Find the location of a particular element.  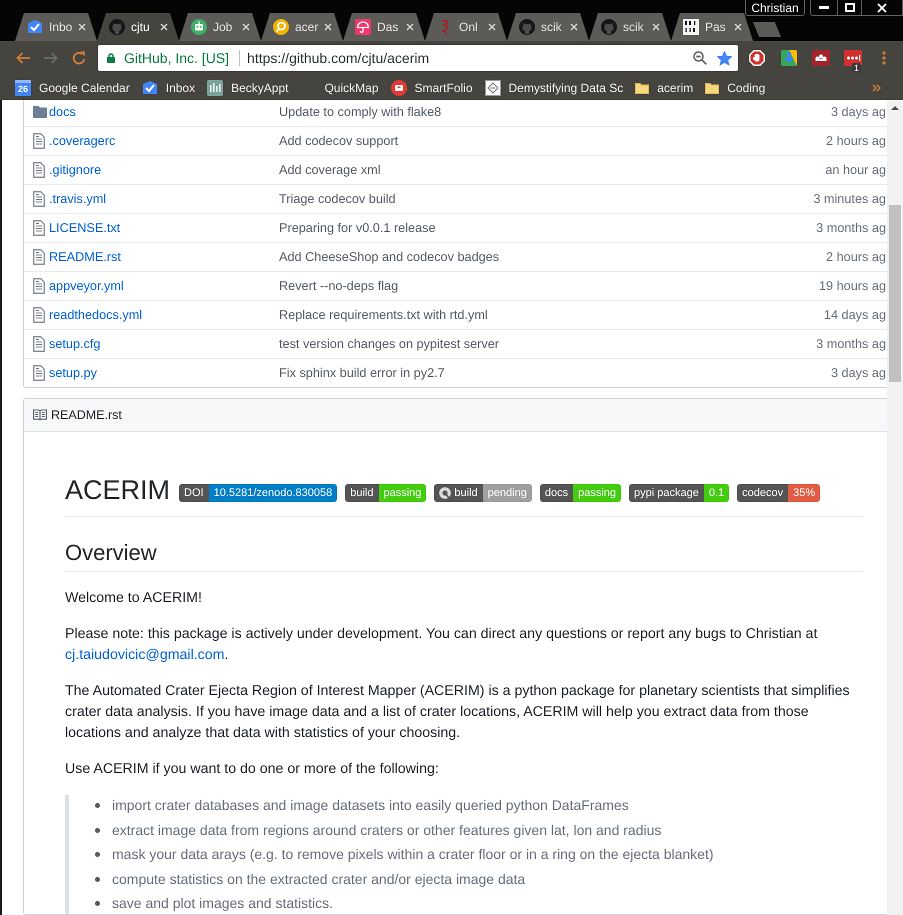

commit-message-link: test version changes on pypitest server is located at coordinates (389, 344).